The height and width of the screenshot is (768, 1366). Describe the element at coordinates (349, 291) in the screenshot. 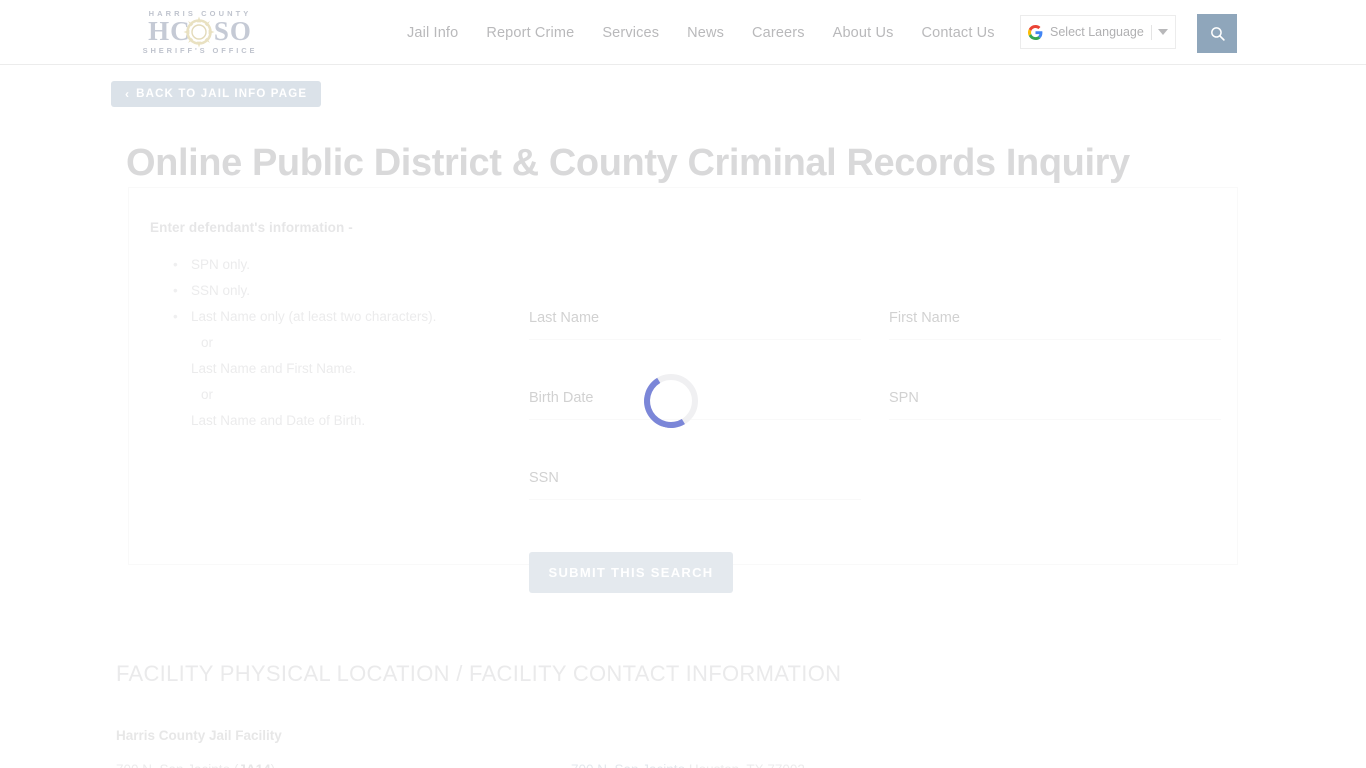

I see `list-item: SSN only.` at that location.